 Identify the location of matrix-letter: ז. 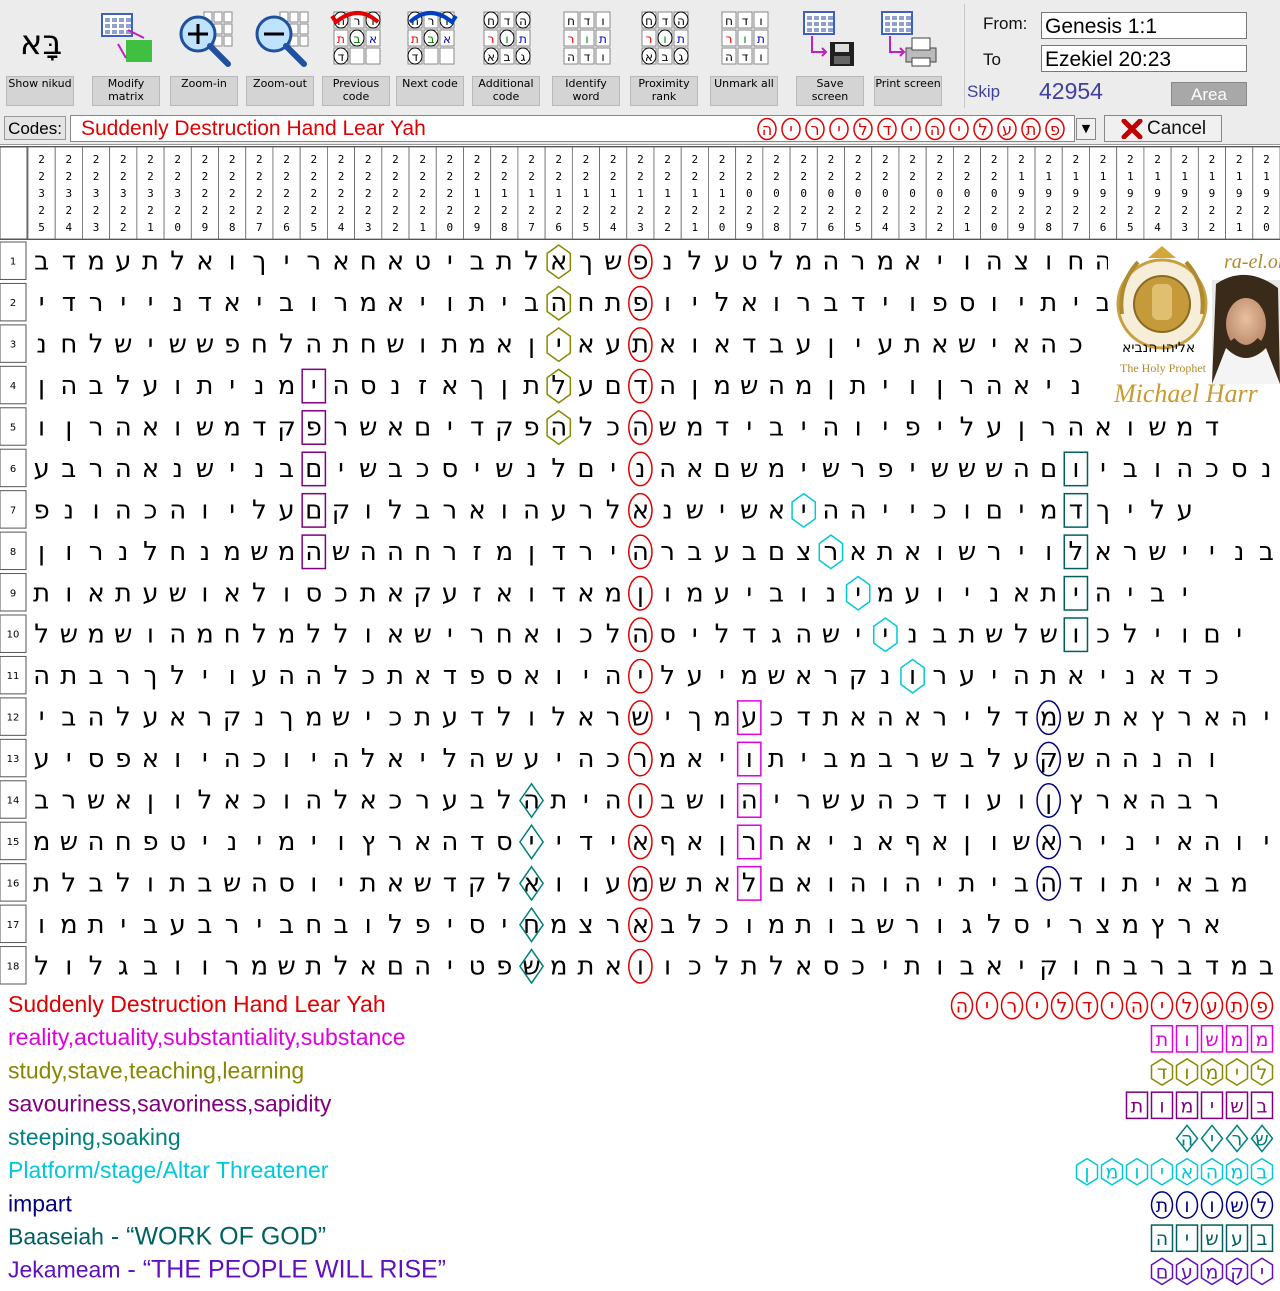
(422, 386).